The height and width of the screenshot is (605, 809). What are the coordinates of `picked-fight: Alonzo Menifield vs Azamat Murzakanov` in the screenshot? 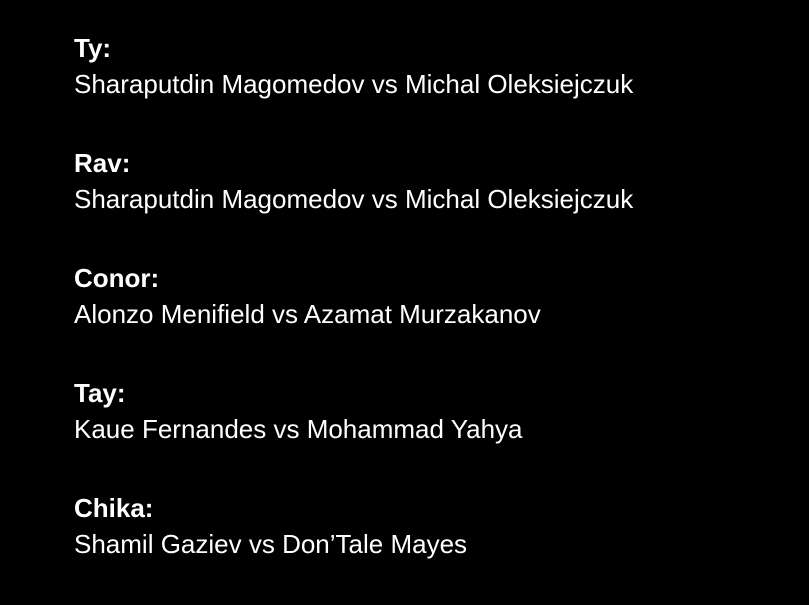 It's located at (307, 314).